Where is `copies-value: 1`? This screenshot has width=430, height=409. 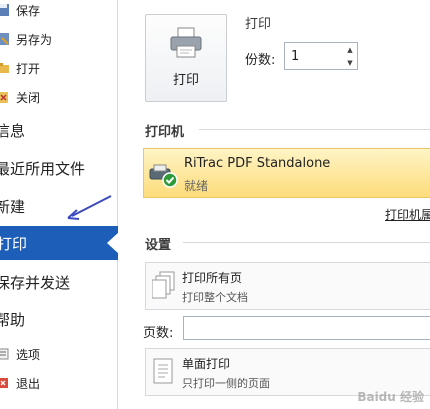 copies-value: 1 is located at coordinates (295, 56).